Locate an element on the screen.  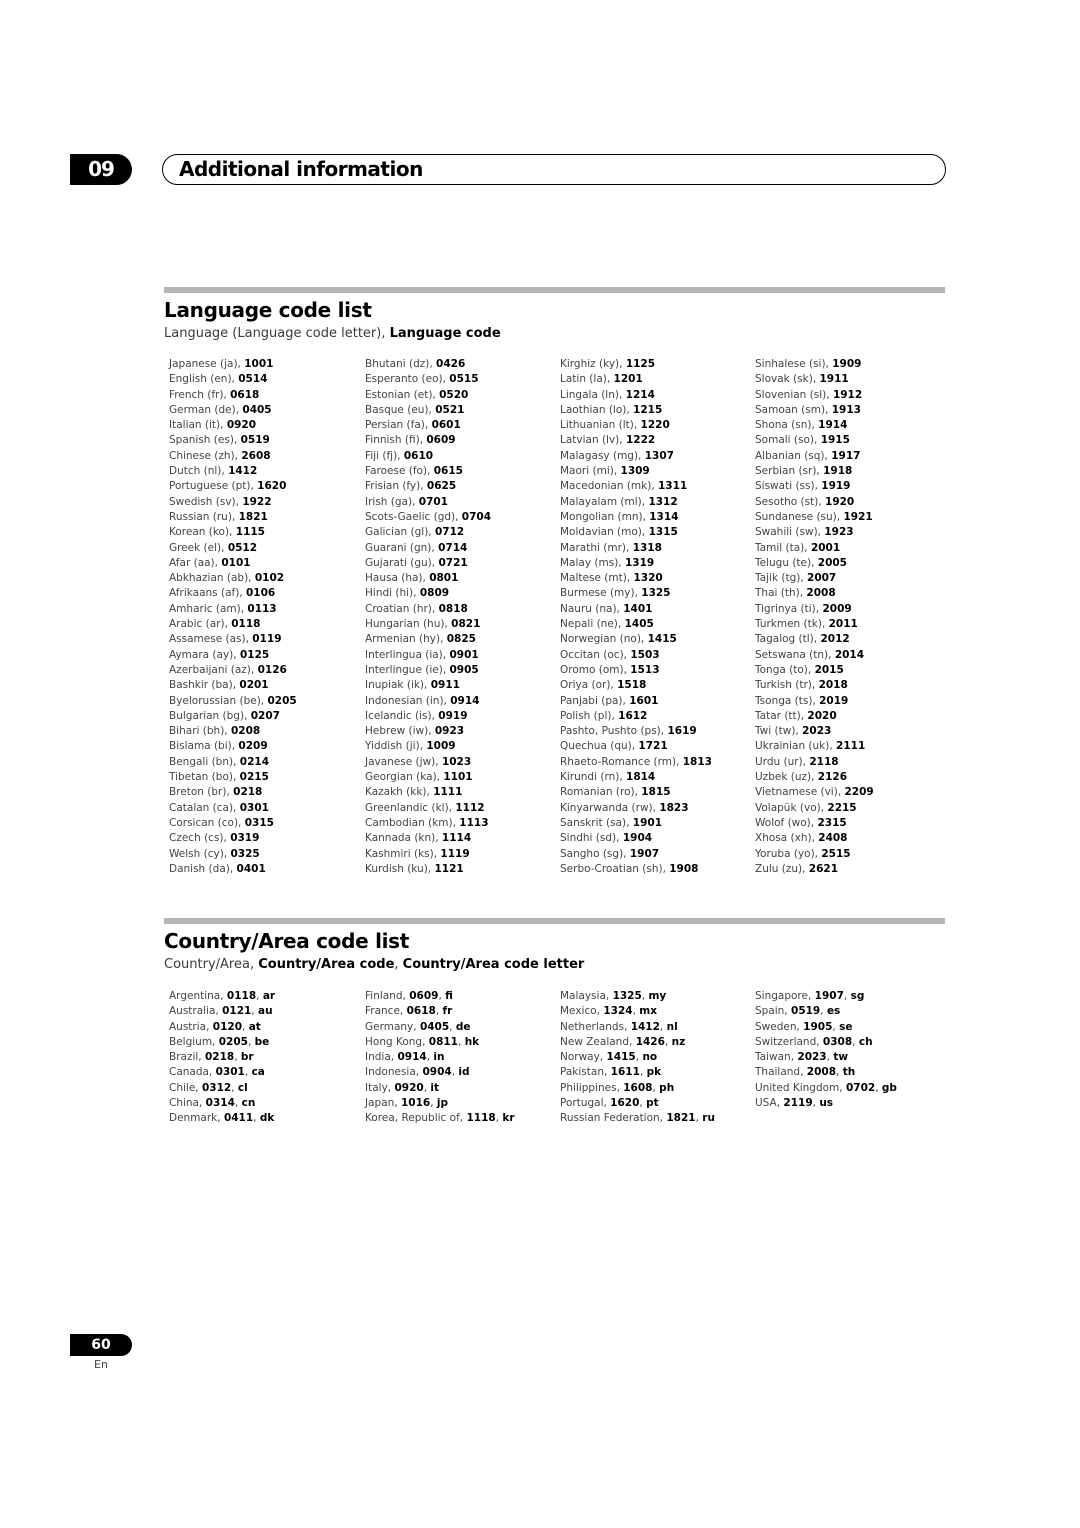
country-name: Thailand, is located at coordinates (781, 1072).